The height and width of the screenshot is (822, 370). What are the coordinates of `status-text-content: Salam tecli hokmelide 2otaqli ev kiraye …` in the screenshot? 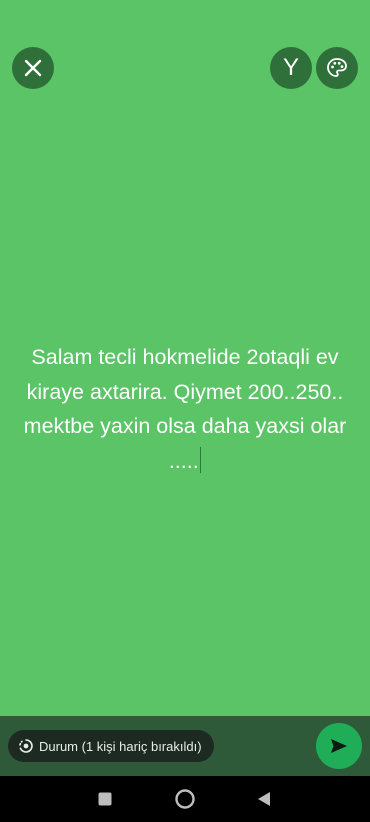 It's located at (185, 409).